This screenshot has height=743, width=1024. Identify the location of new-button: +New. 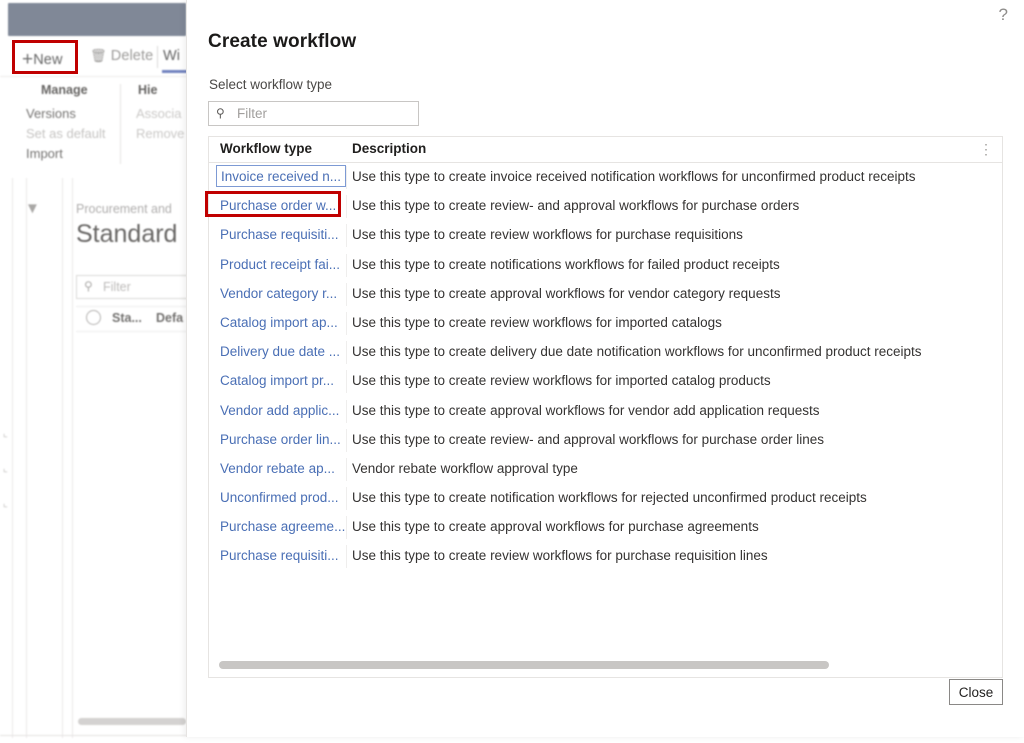
(42, 59).